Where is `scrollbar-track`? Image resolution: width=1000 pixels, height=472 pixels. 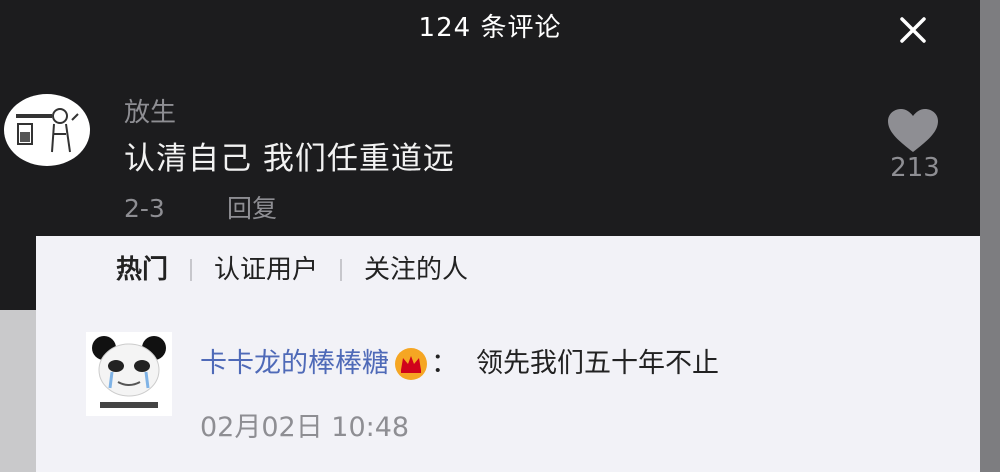 scrollbar-track is located at coordinates (990, 236).